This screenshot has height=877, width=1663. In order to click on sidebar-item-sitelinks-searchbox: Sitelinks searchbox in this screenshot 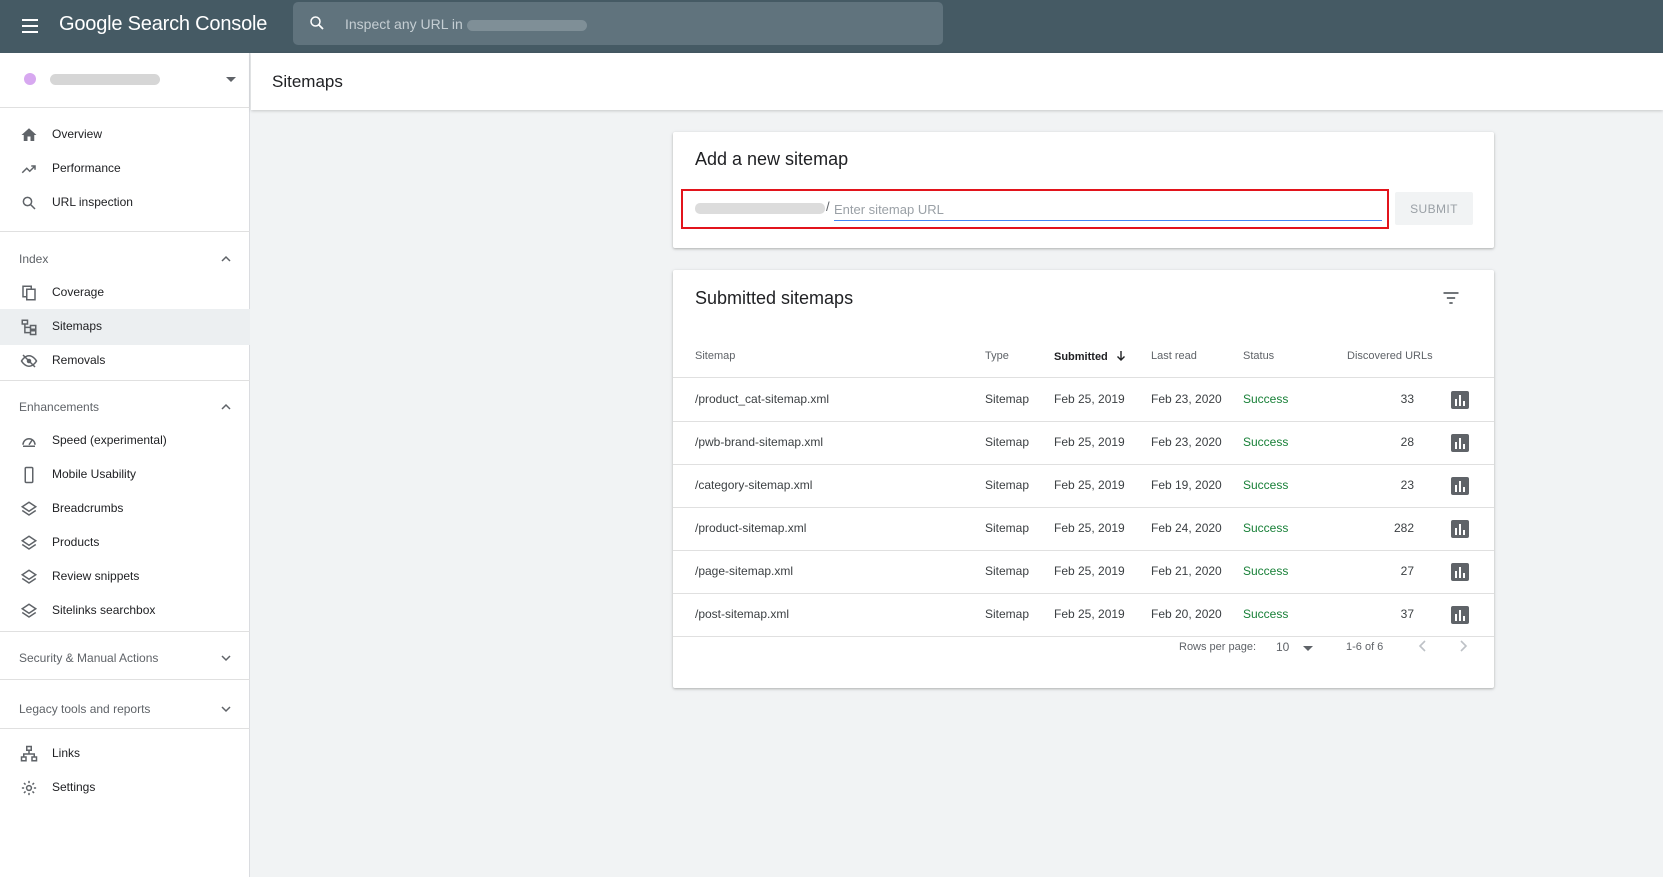, I will do `click(125, 611)`.